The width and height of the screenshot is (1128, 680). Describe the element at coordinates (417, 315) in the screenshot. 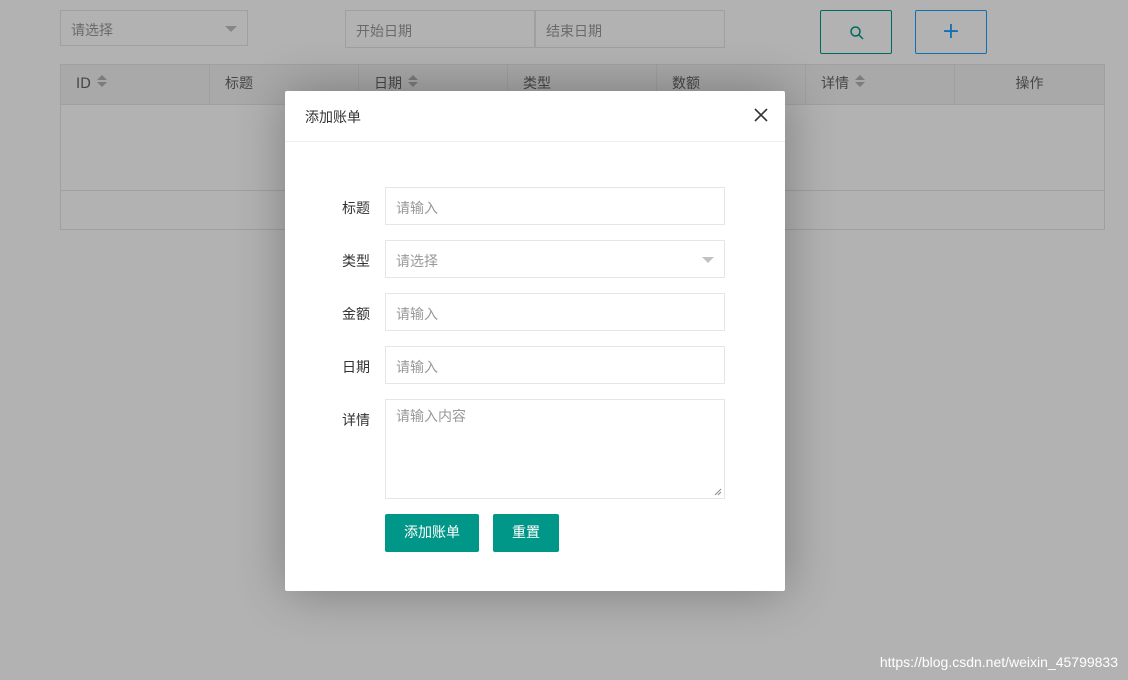

I see `amount-placeholder: 请输入` at that location.